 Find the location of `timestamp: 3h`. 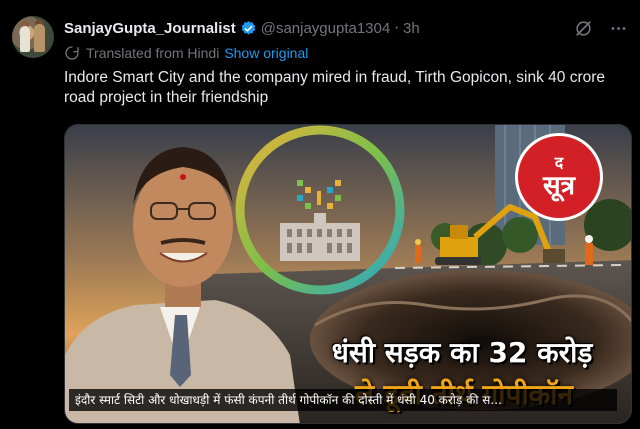

timestamp: 3h is located at coordinates (411, 28).